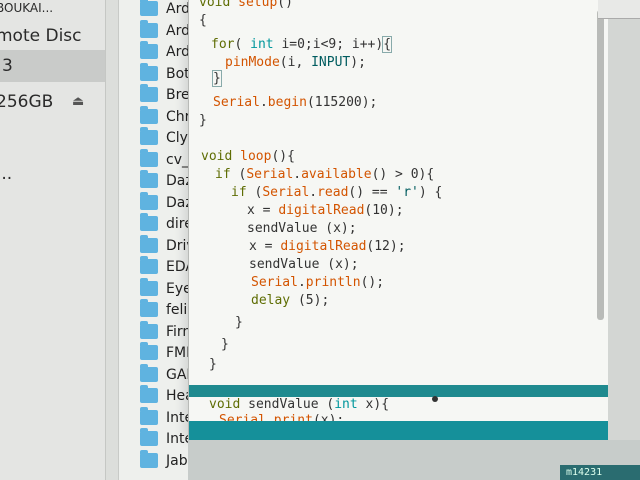 The height and width of the screenshot is (480, 640). I want to click on editor-scrollbar, so click(600, 165).